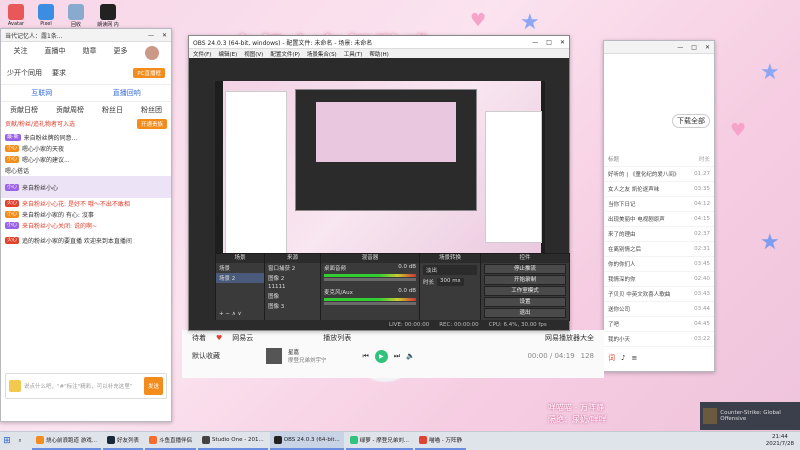 This screenshot has height=450, width=800. What do you see at coordinates (386, 132) in the screenshot?
I see `preview-nested` at bounding box center [386, 132].